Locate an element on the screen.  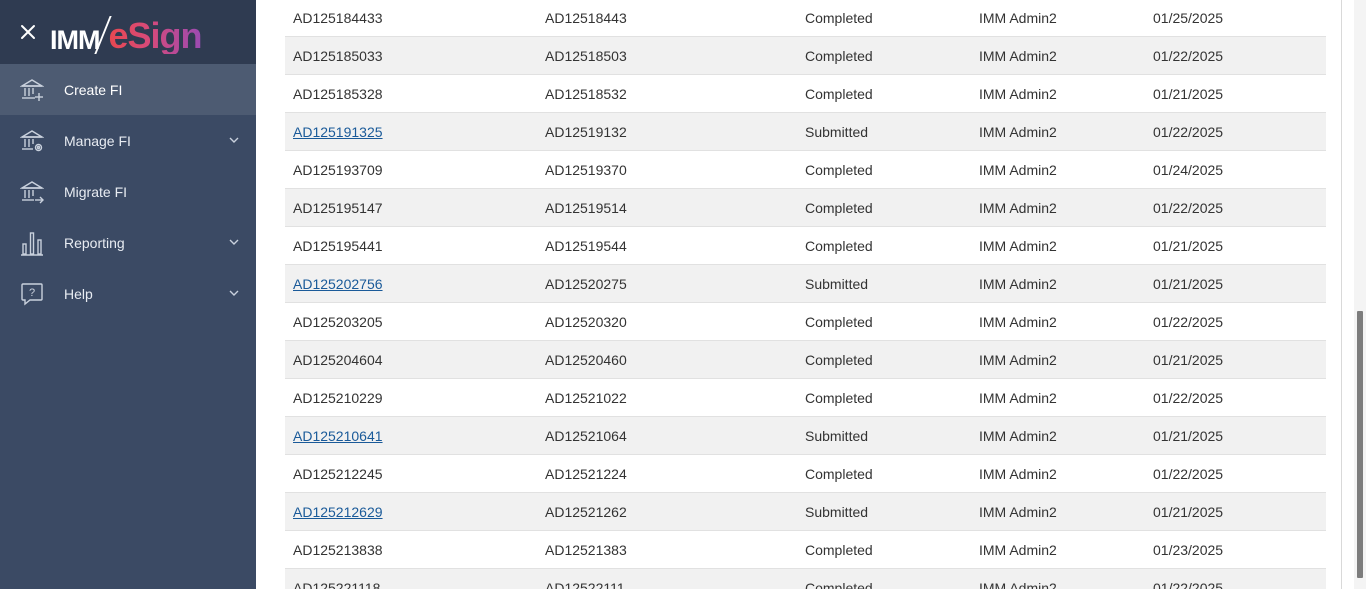
sidebar-item-migrate-fi: Migrate FI is located at coordinates (128, 191).